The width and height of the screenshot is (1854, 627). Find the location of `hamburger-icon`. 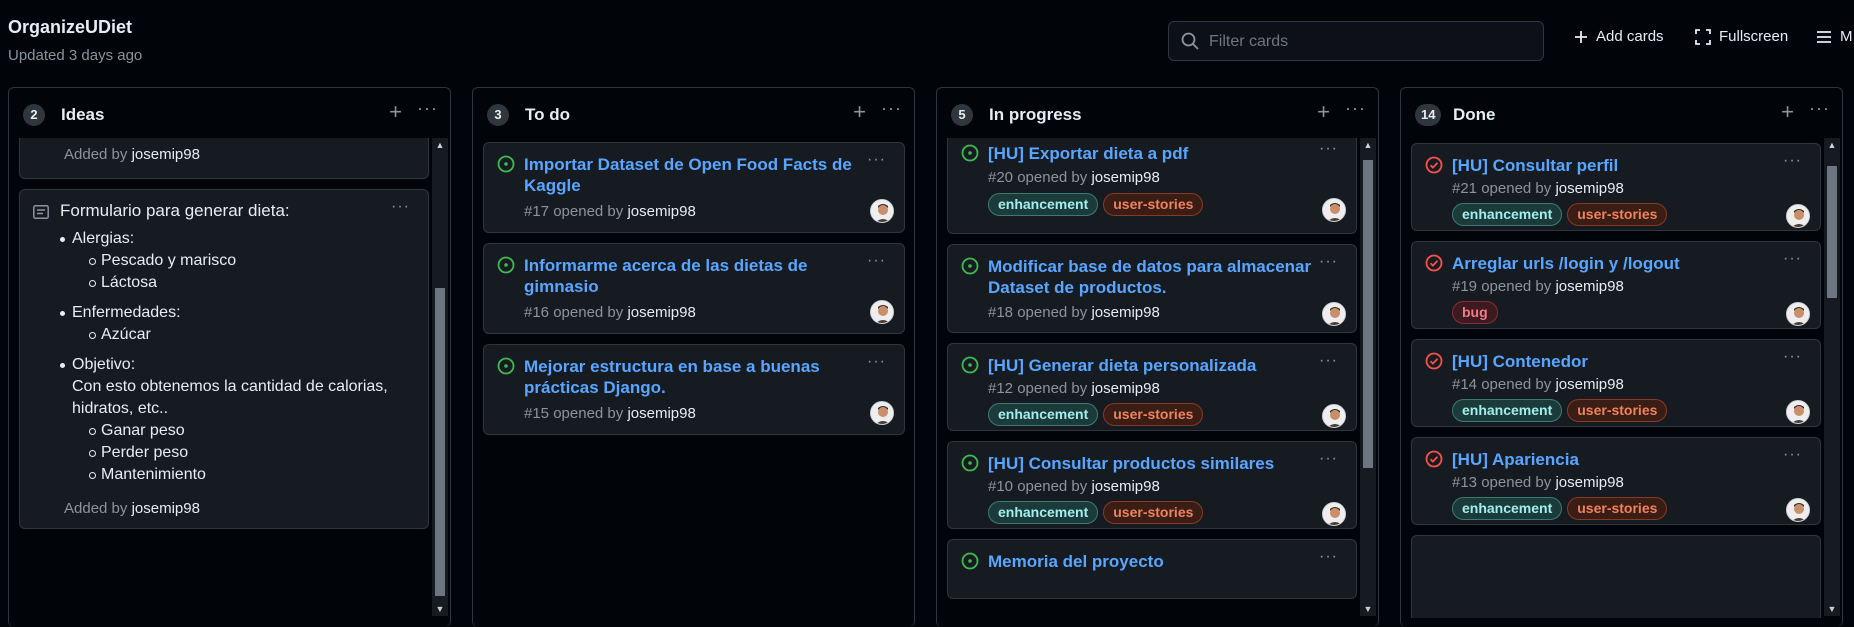

hamburger-icon is located at coordinates (1824, 36).